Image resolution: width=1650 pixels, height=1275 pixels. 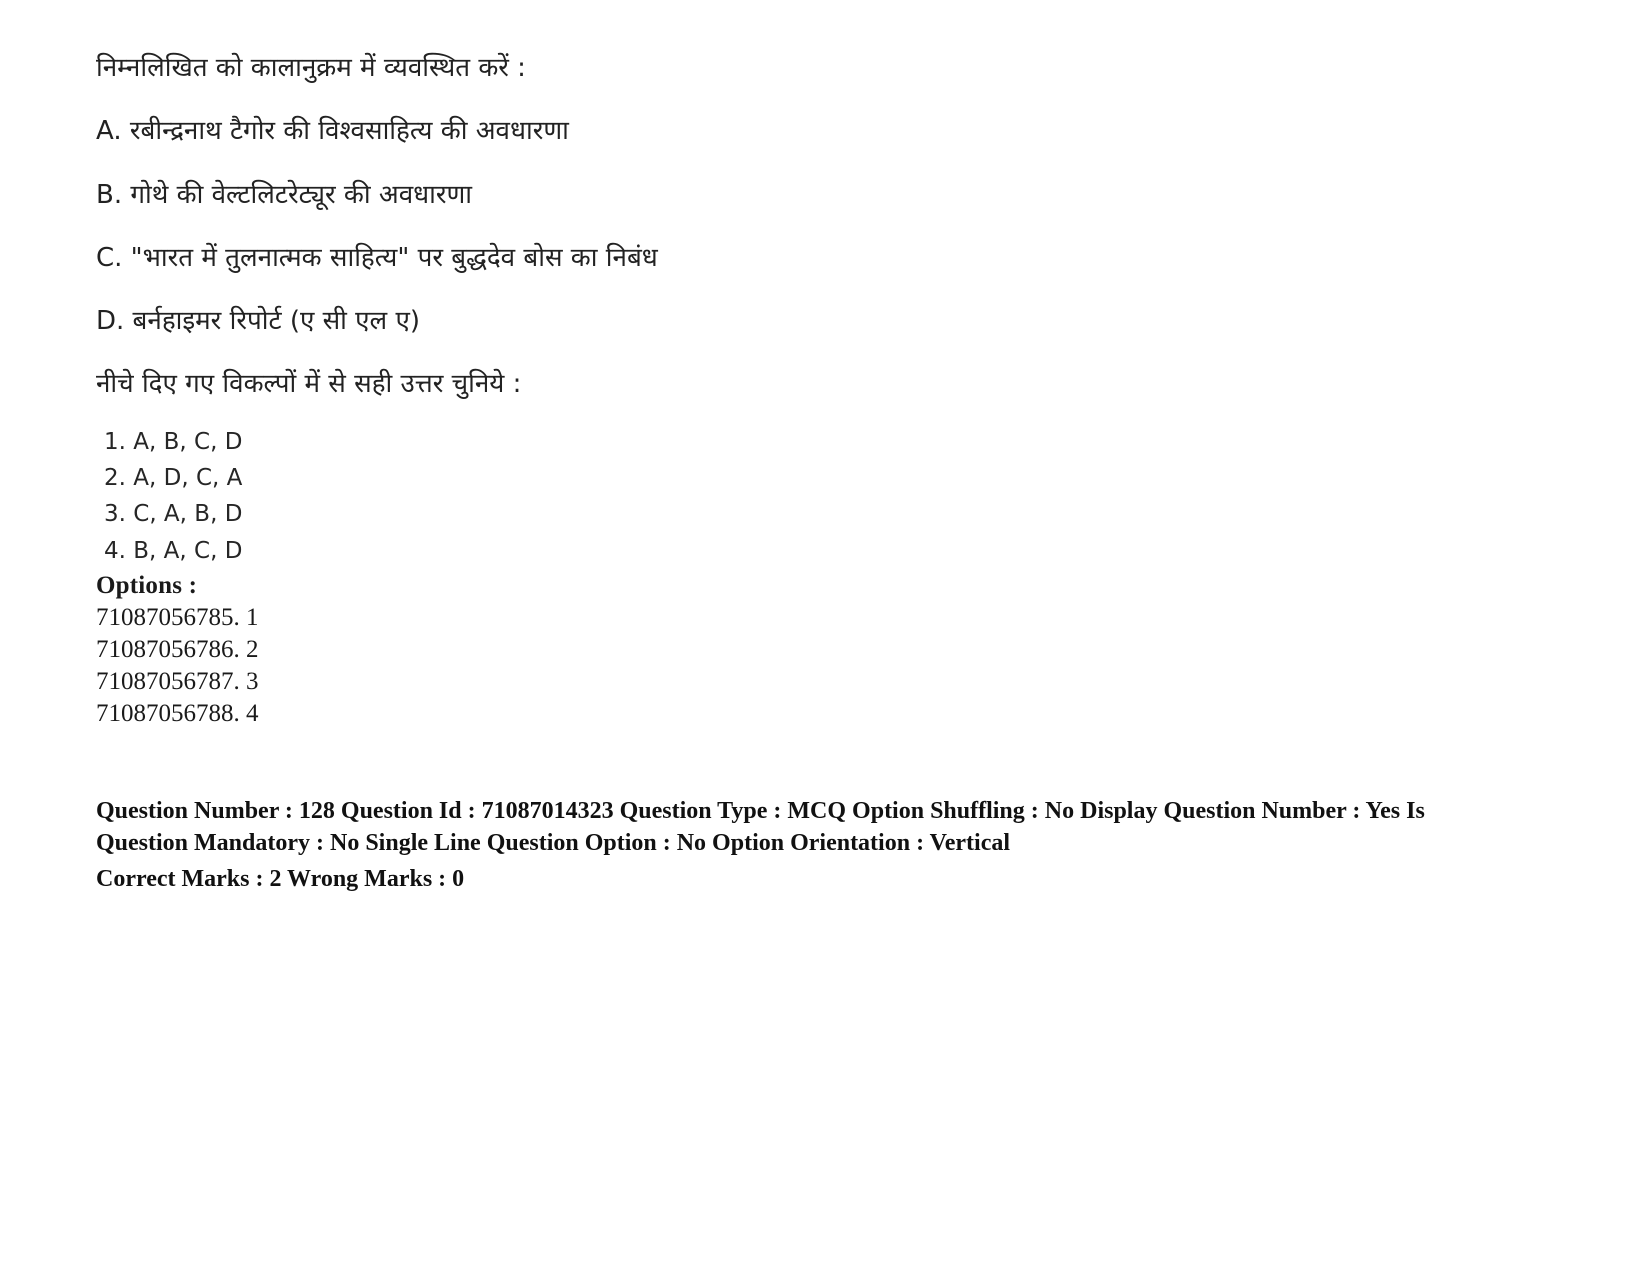 What do you see at coordinates (829, 478) in the screenshot?
I see `answer-choice-2: 2. A, D, C, A` at bounding box center [829, 478].